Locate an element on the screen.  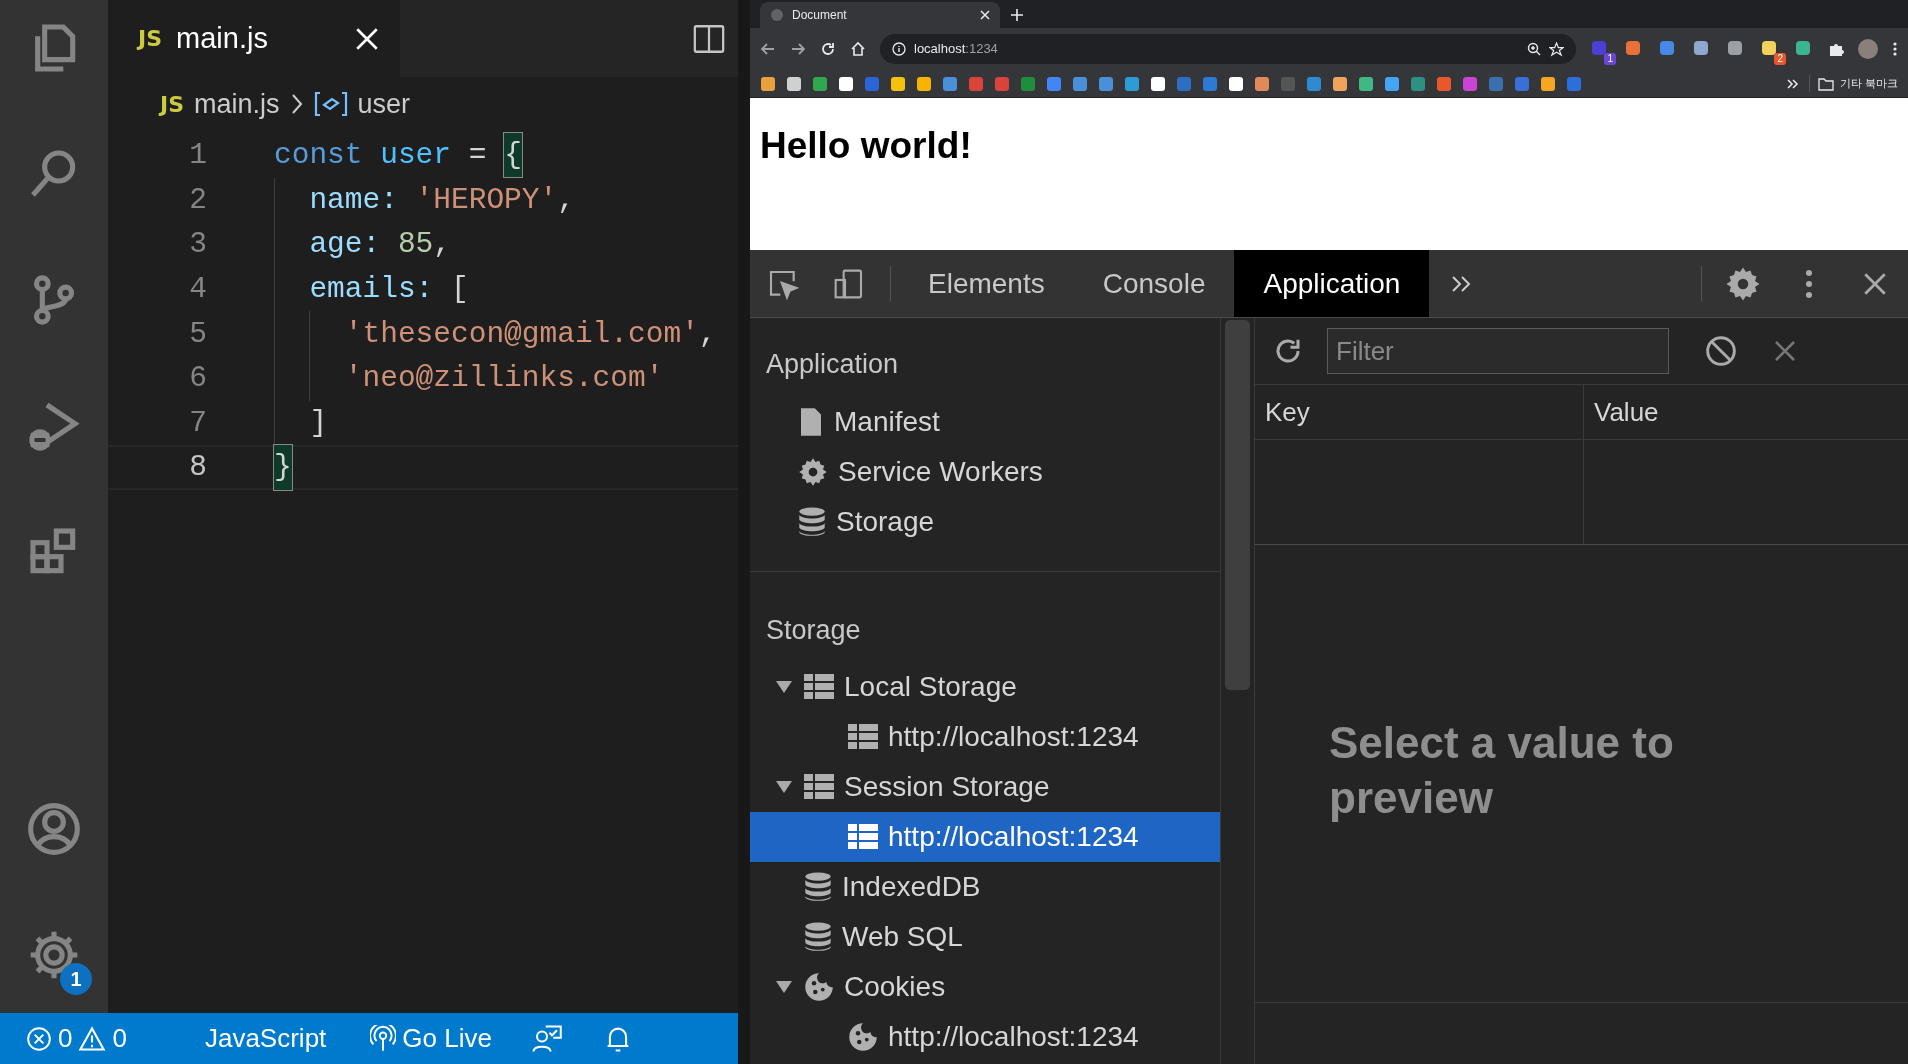
breadcrumb-item: main.js is located at coordinates (237, 104).